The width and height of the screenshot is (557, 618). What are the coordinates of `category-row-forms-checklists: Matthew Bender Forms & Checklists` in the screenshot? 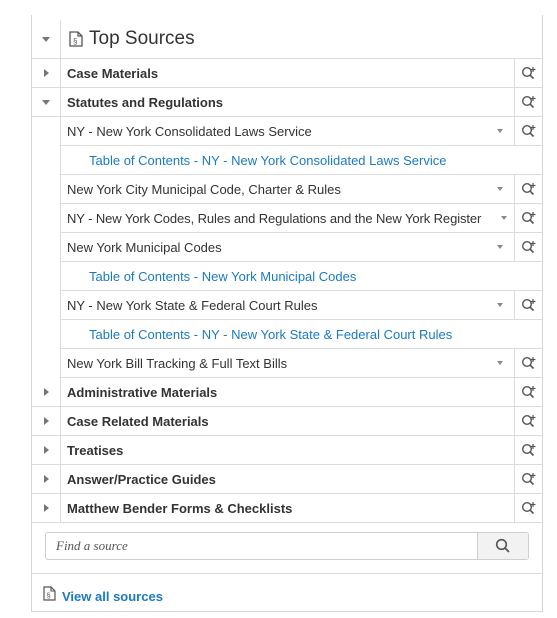 It's located at (287, 508).